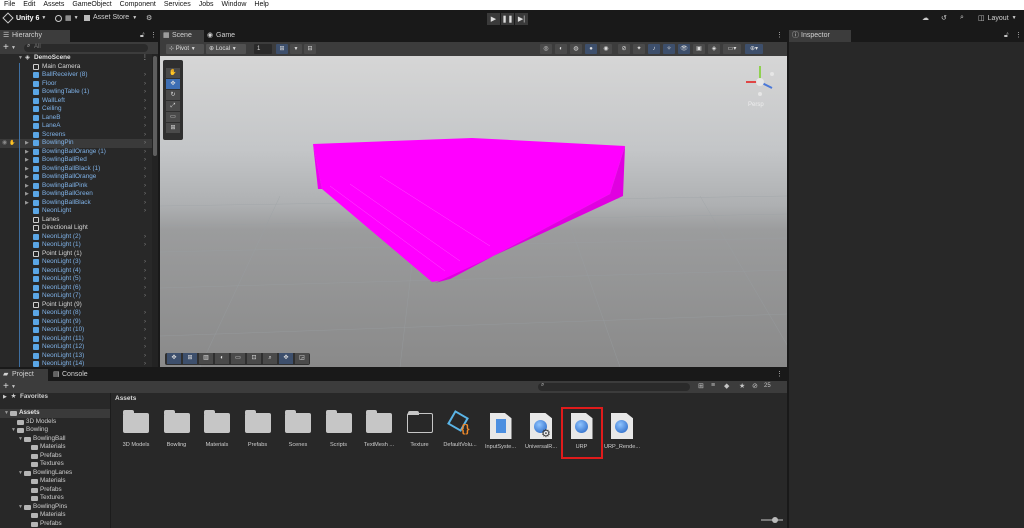  Describe the element at coordinates (962, 18) in the screenshot. I see `search-icon: ⌕` at that location.